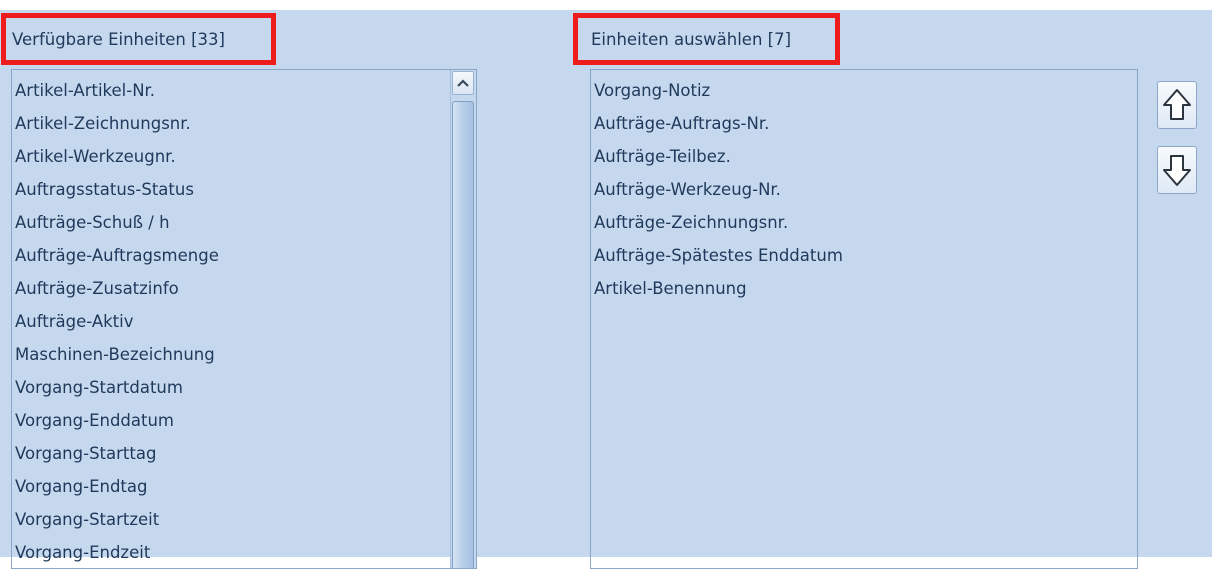 The width and height of the screenshot is (1212, 569). I want to click on list-item: Aufträge-Auftrags-Nr., so click(865, 123).